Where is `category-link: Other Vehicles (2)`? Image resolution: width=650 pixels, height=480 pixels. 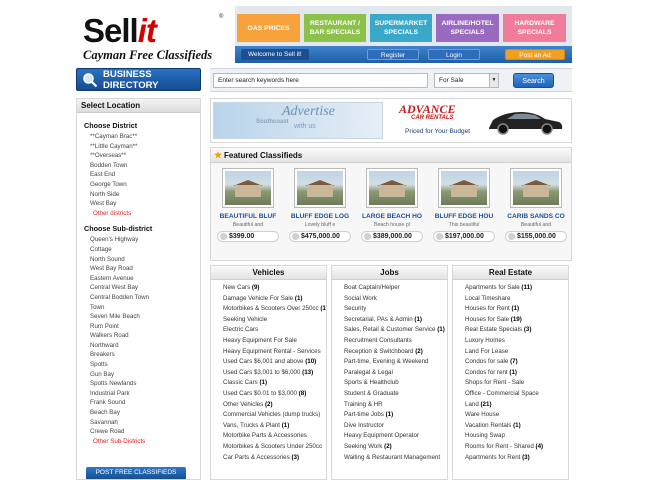 category-link: Other Vehicles (2) is located at coordinates (274, 405).